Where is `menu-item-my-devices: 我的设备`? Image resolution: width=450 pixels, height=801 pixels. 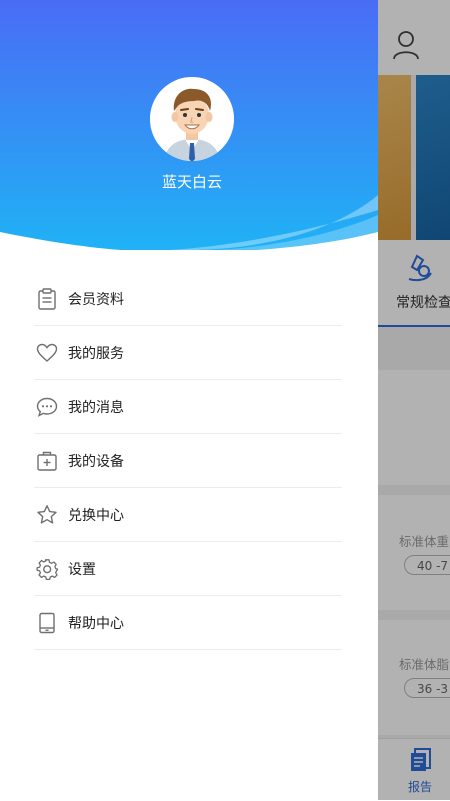 menu-item-my-devices: 我的设备 is located at coordinates (188, 461).